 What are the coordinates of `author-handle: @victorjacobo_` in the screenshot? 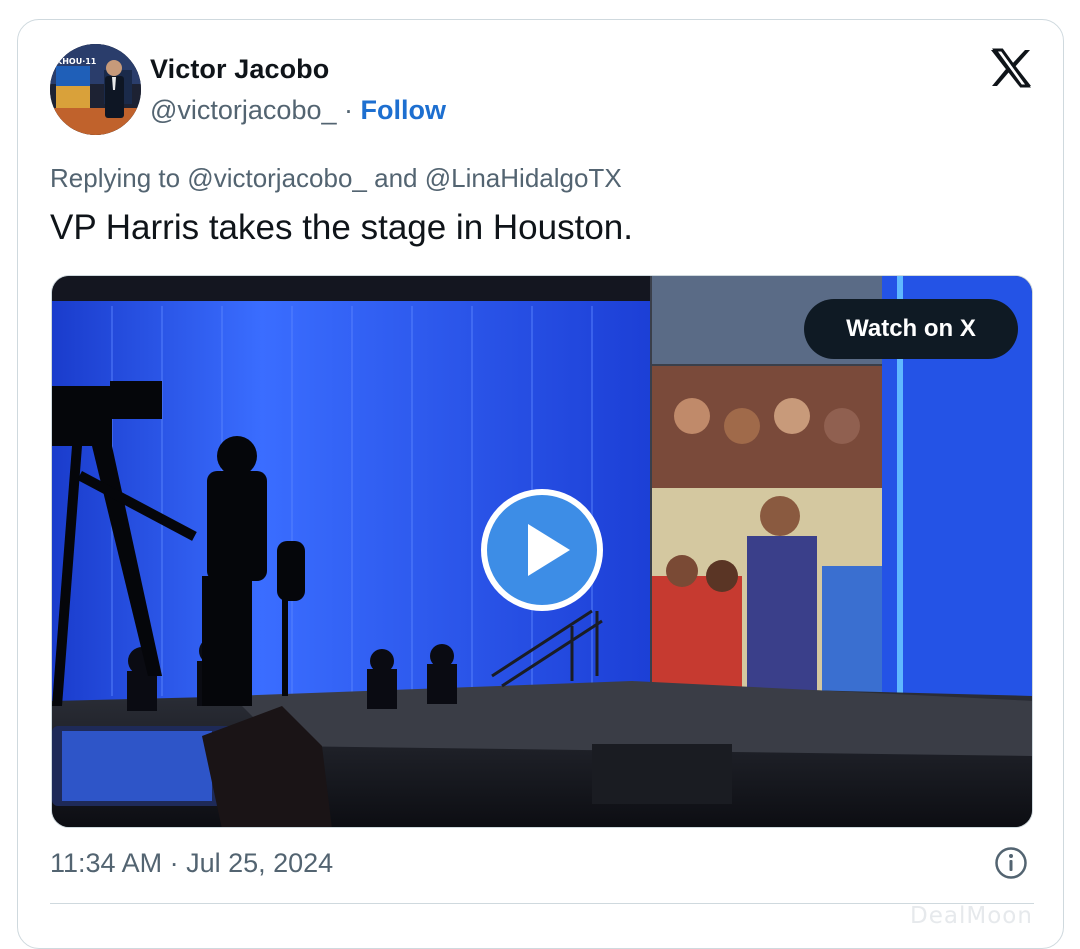 It's located at (243, 110).